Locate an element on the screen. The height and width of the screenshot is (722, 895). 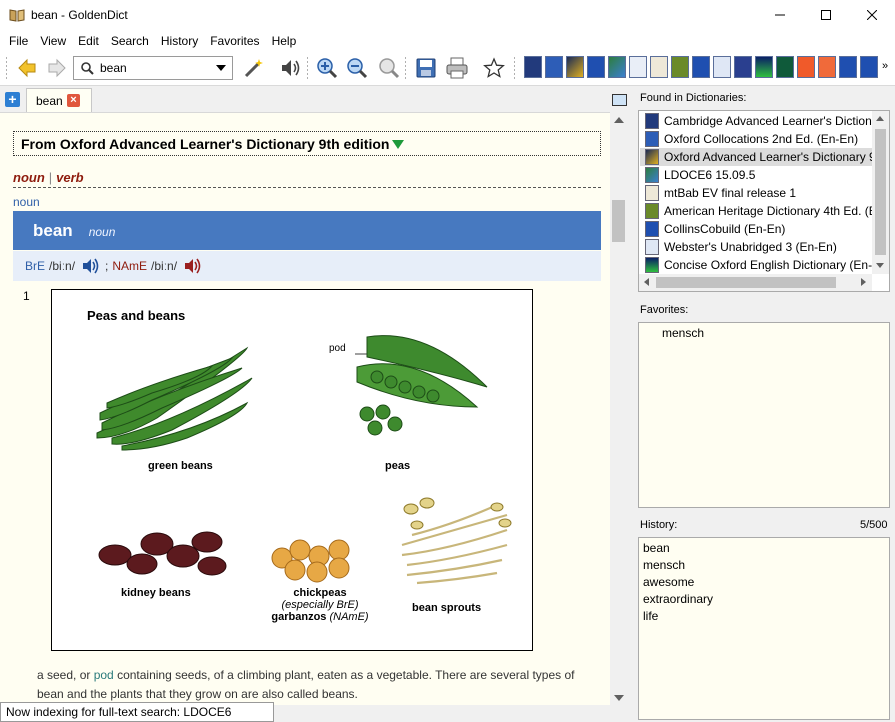
menu-search: Search is located at coordinates (130, 41).